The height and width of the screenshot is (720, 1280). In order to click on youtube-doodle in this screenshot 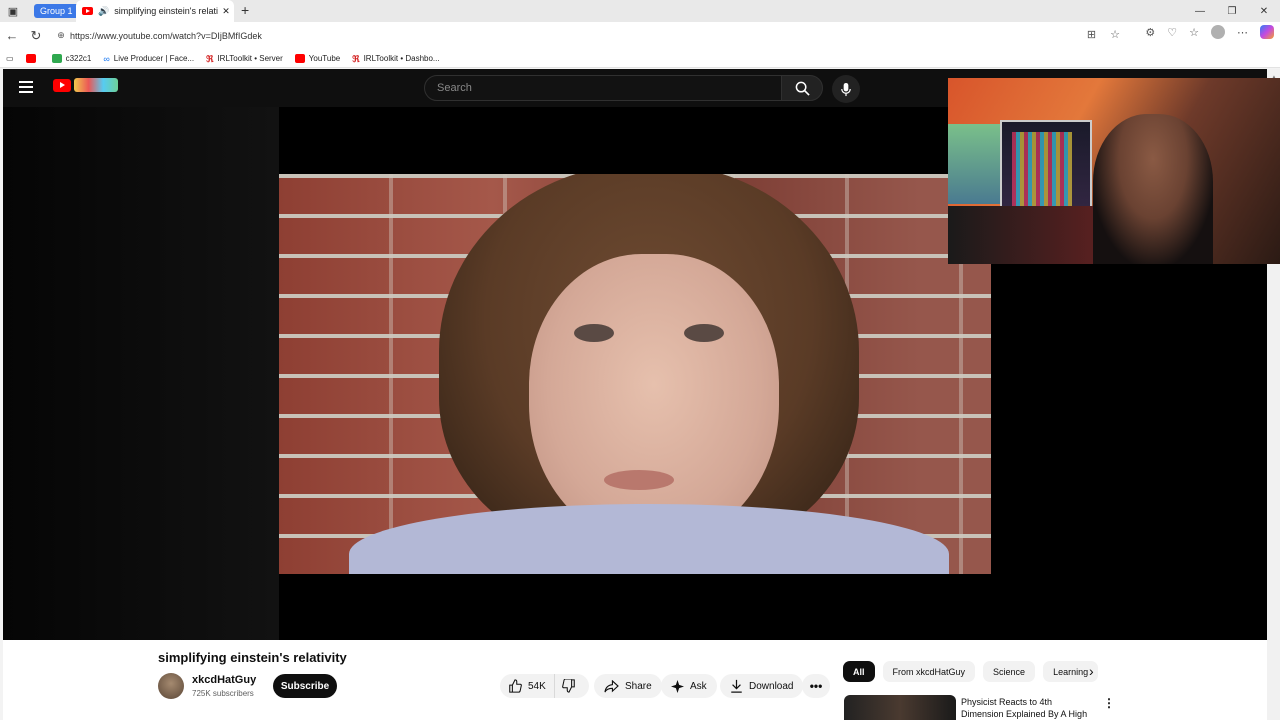, I will do `click(96, 85)`.